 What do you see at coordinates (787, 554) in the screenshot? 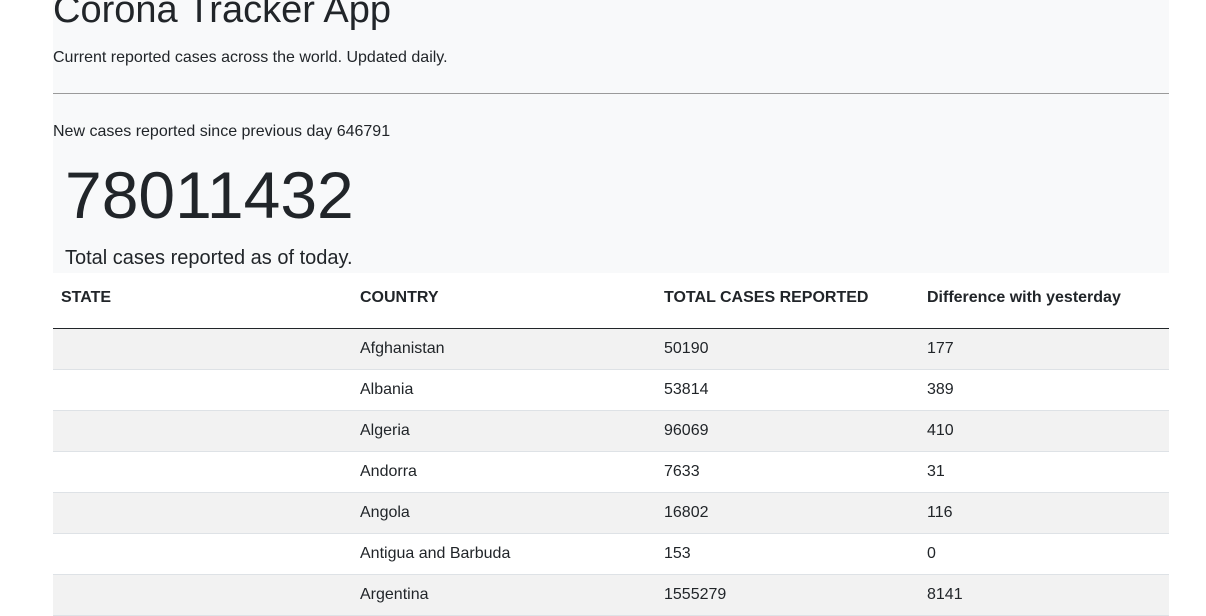
I see `cell-total: 153` at bounding box center [787, 554].